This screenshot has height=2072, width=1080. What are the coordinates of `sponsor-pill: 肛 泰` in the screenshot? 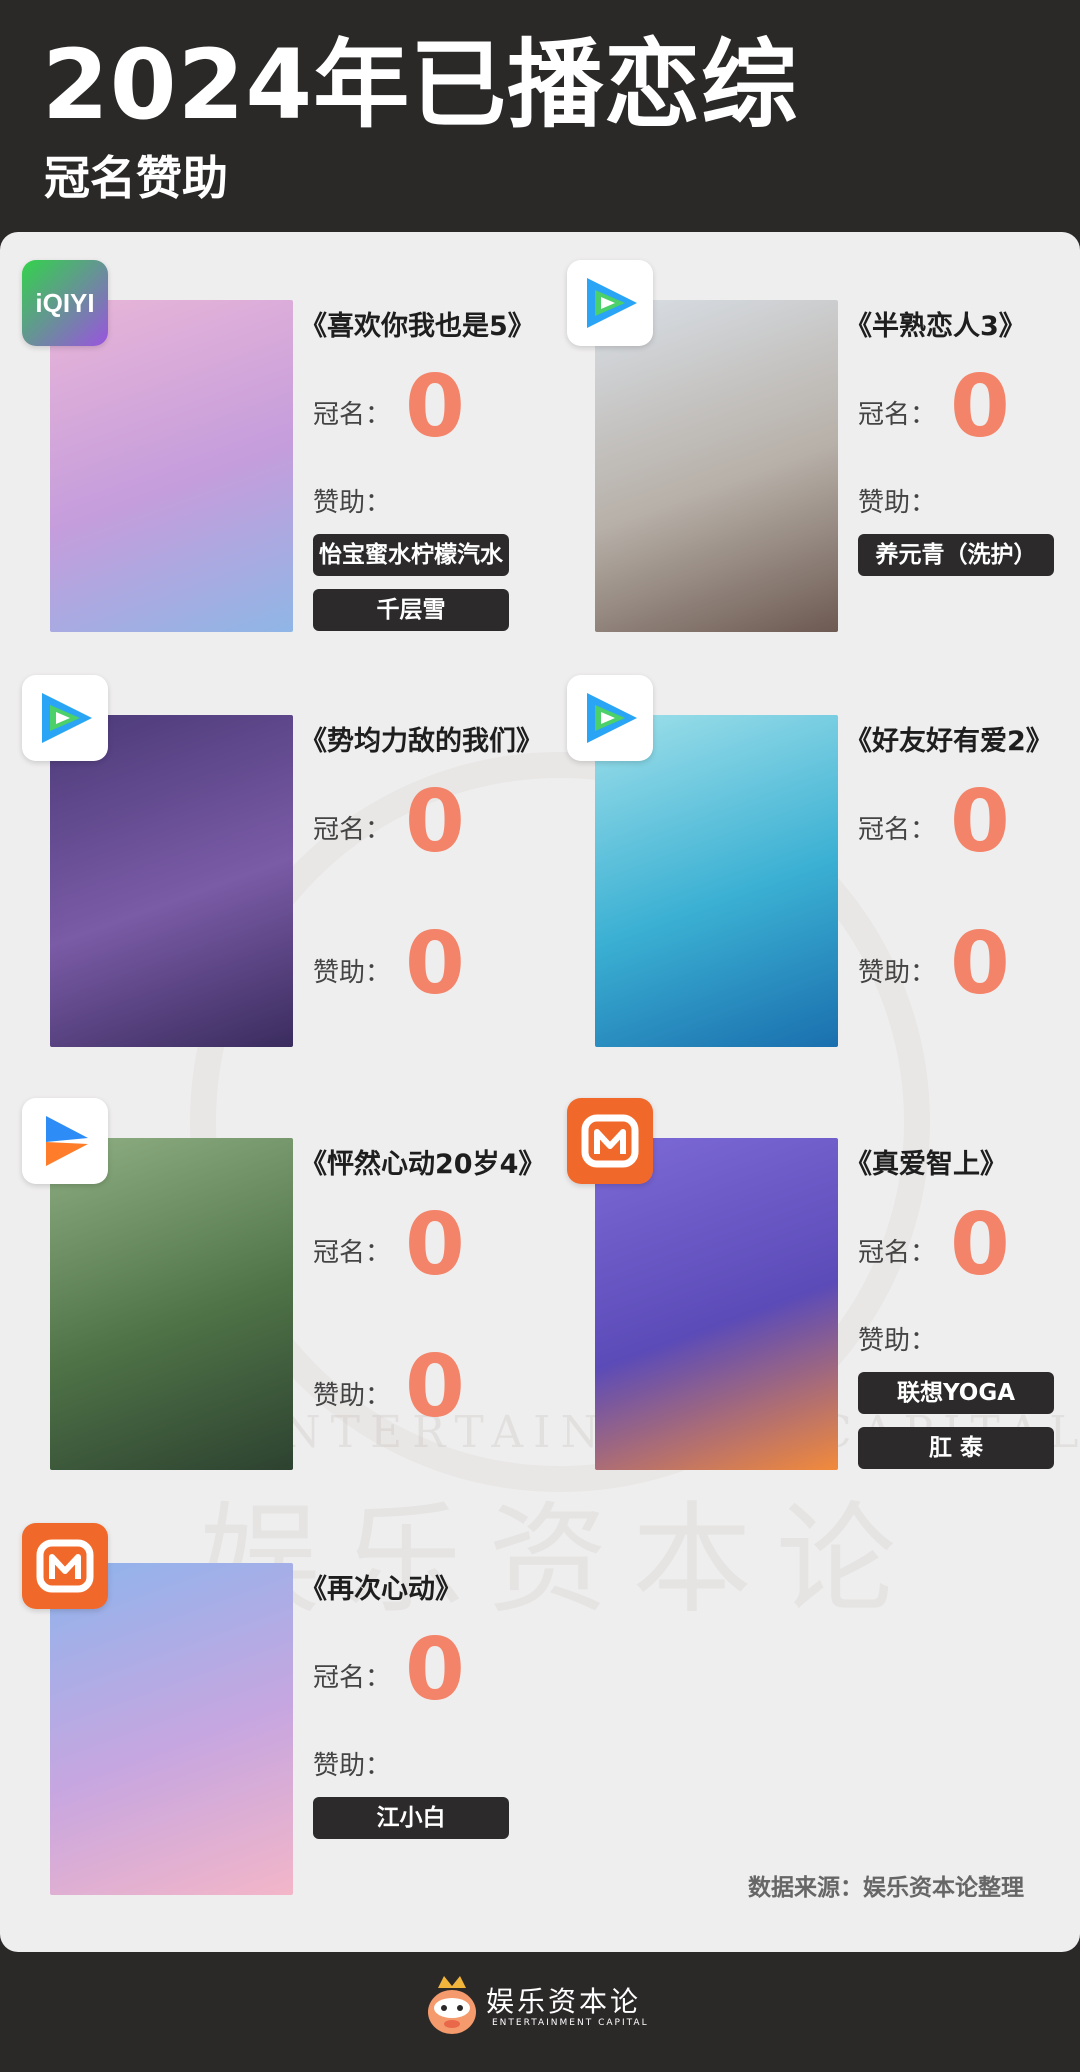 It's located at (956, 1448).